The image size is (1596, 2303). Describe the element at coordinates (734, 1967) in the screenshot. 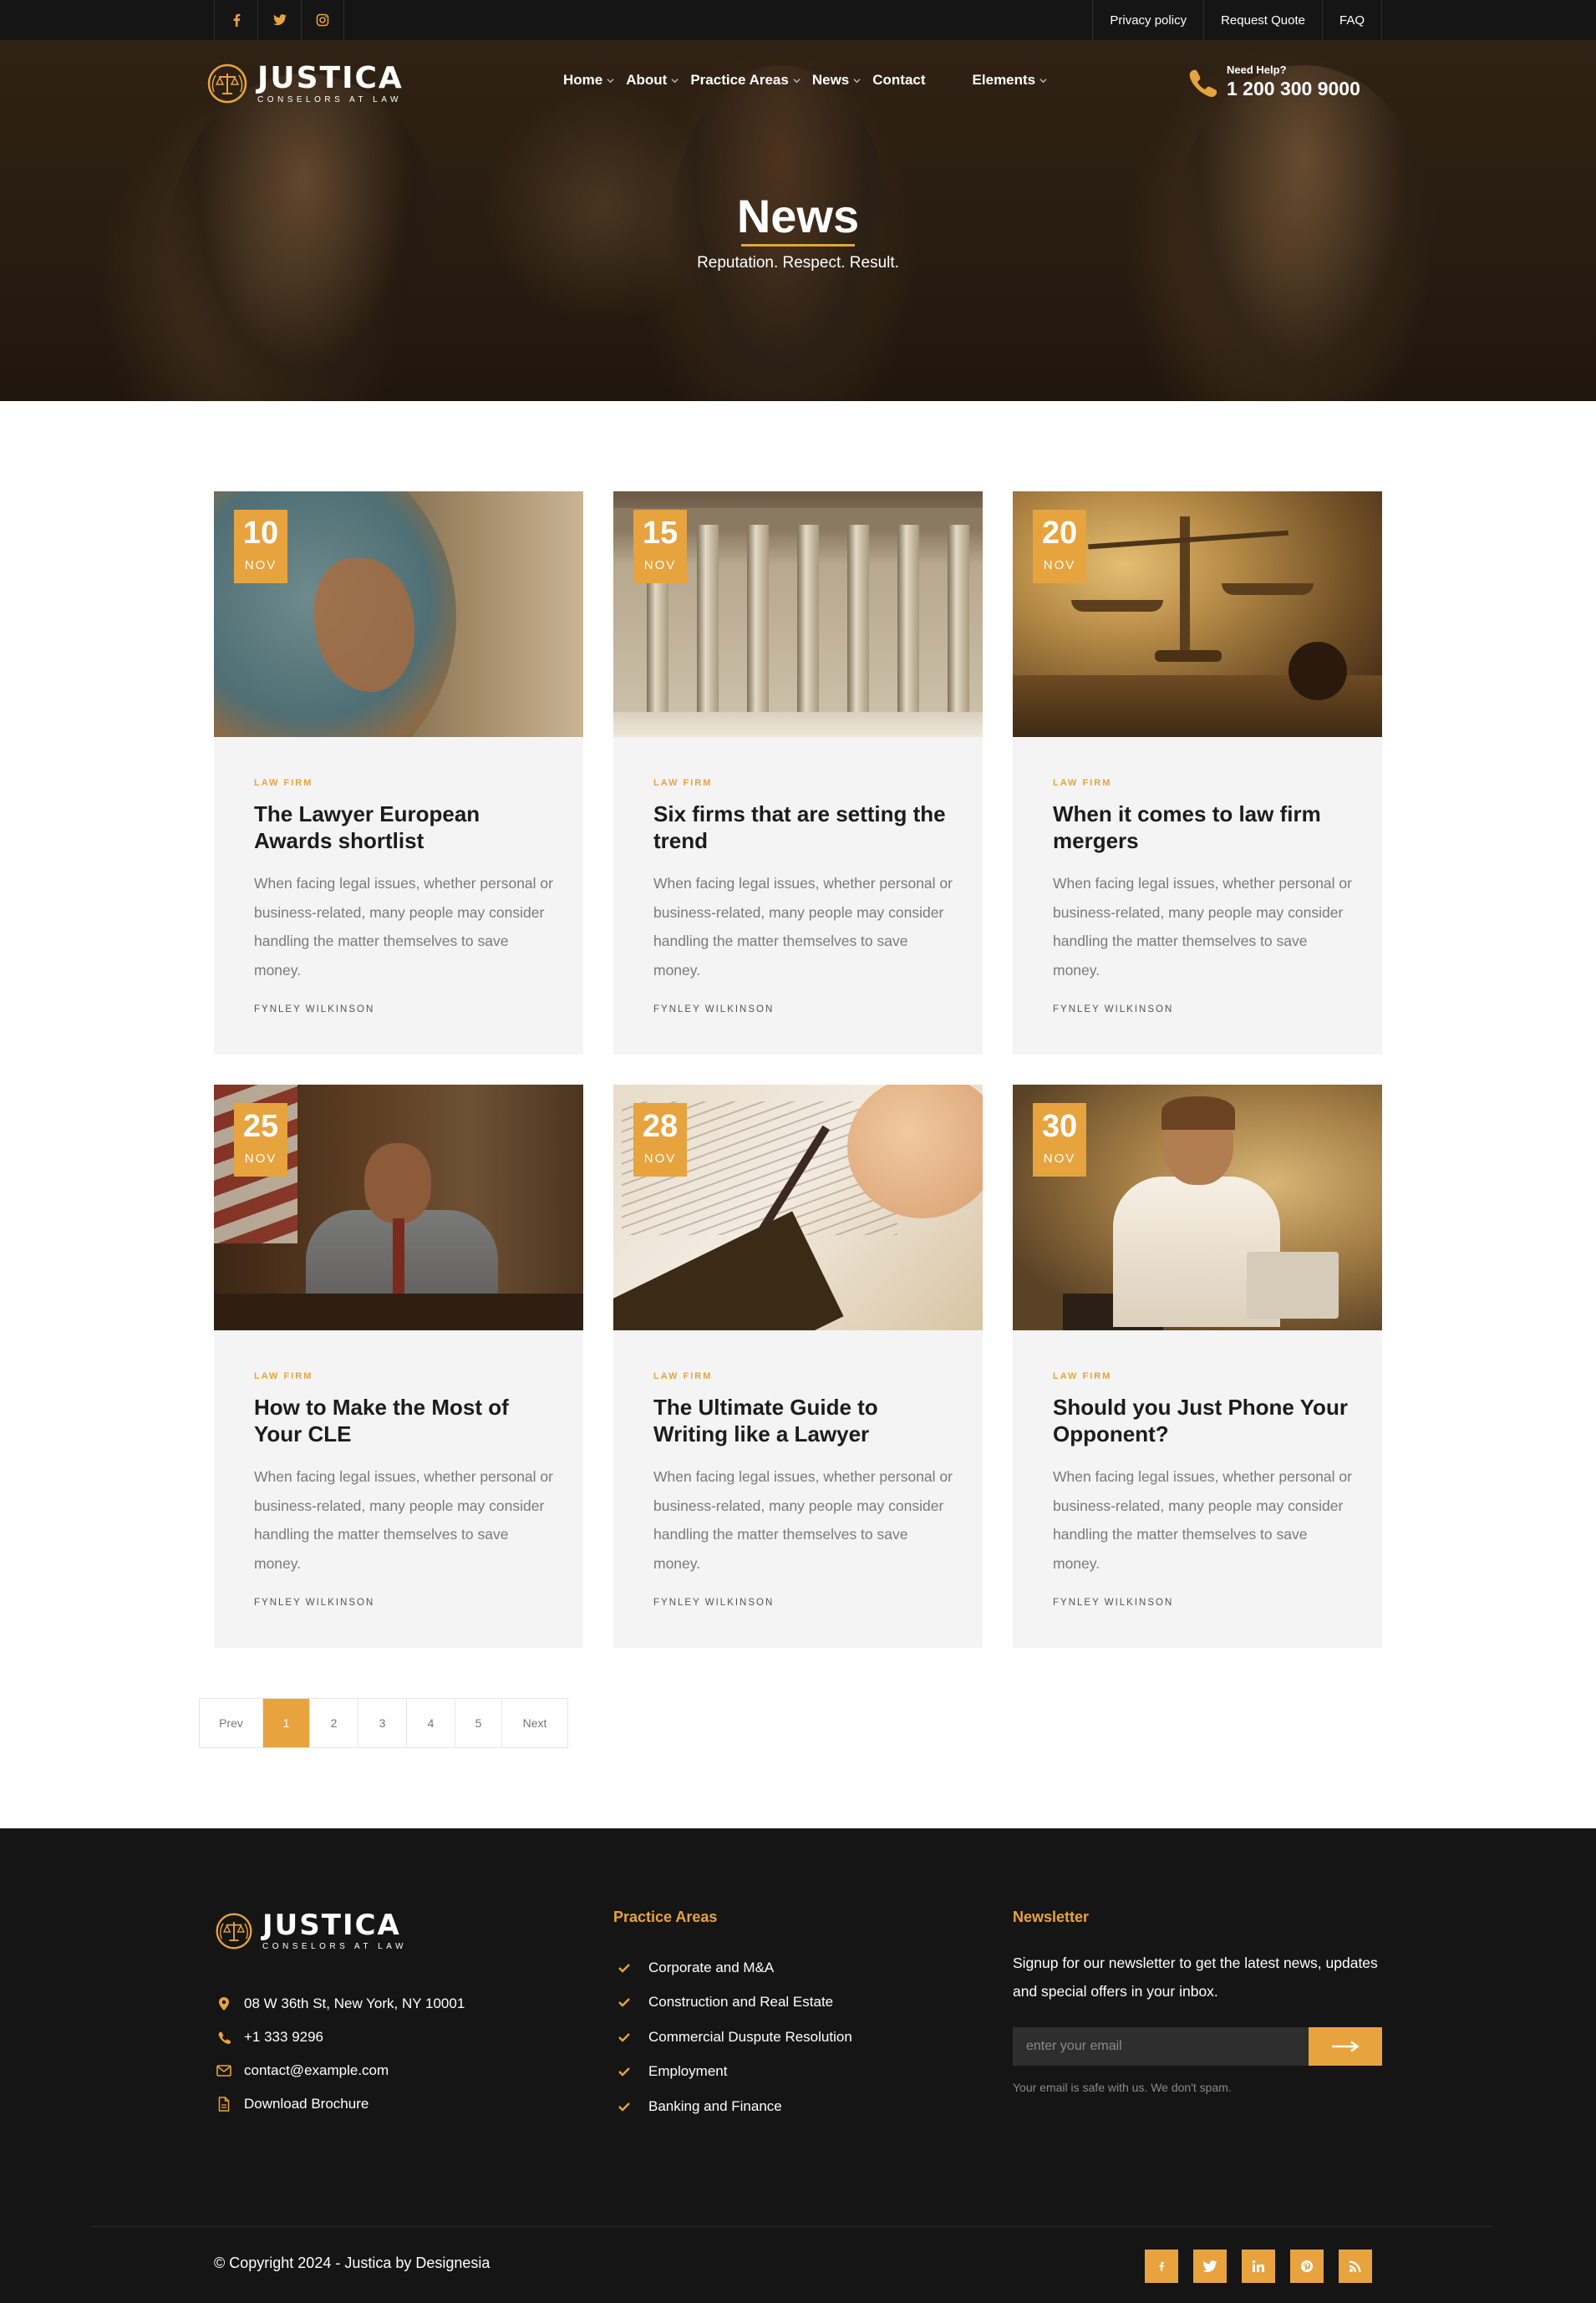

I see `practice-area-link: Corporate and M&A` at that location.